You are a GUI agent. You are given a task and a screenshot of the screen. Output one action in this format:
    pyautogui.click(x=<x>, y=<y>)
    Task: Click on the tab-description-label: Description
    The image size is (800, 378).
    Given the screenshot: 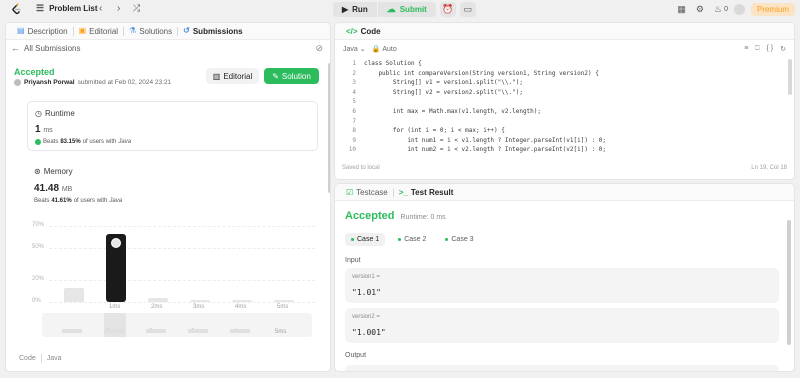 What is the action you would take?
    pyautogui.click(x=47, y=31)
    